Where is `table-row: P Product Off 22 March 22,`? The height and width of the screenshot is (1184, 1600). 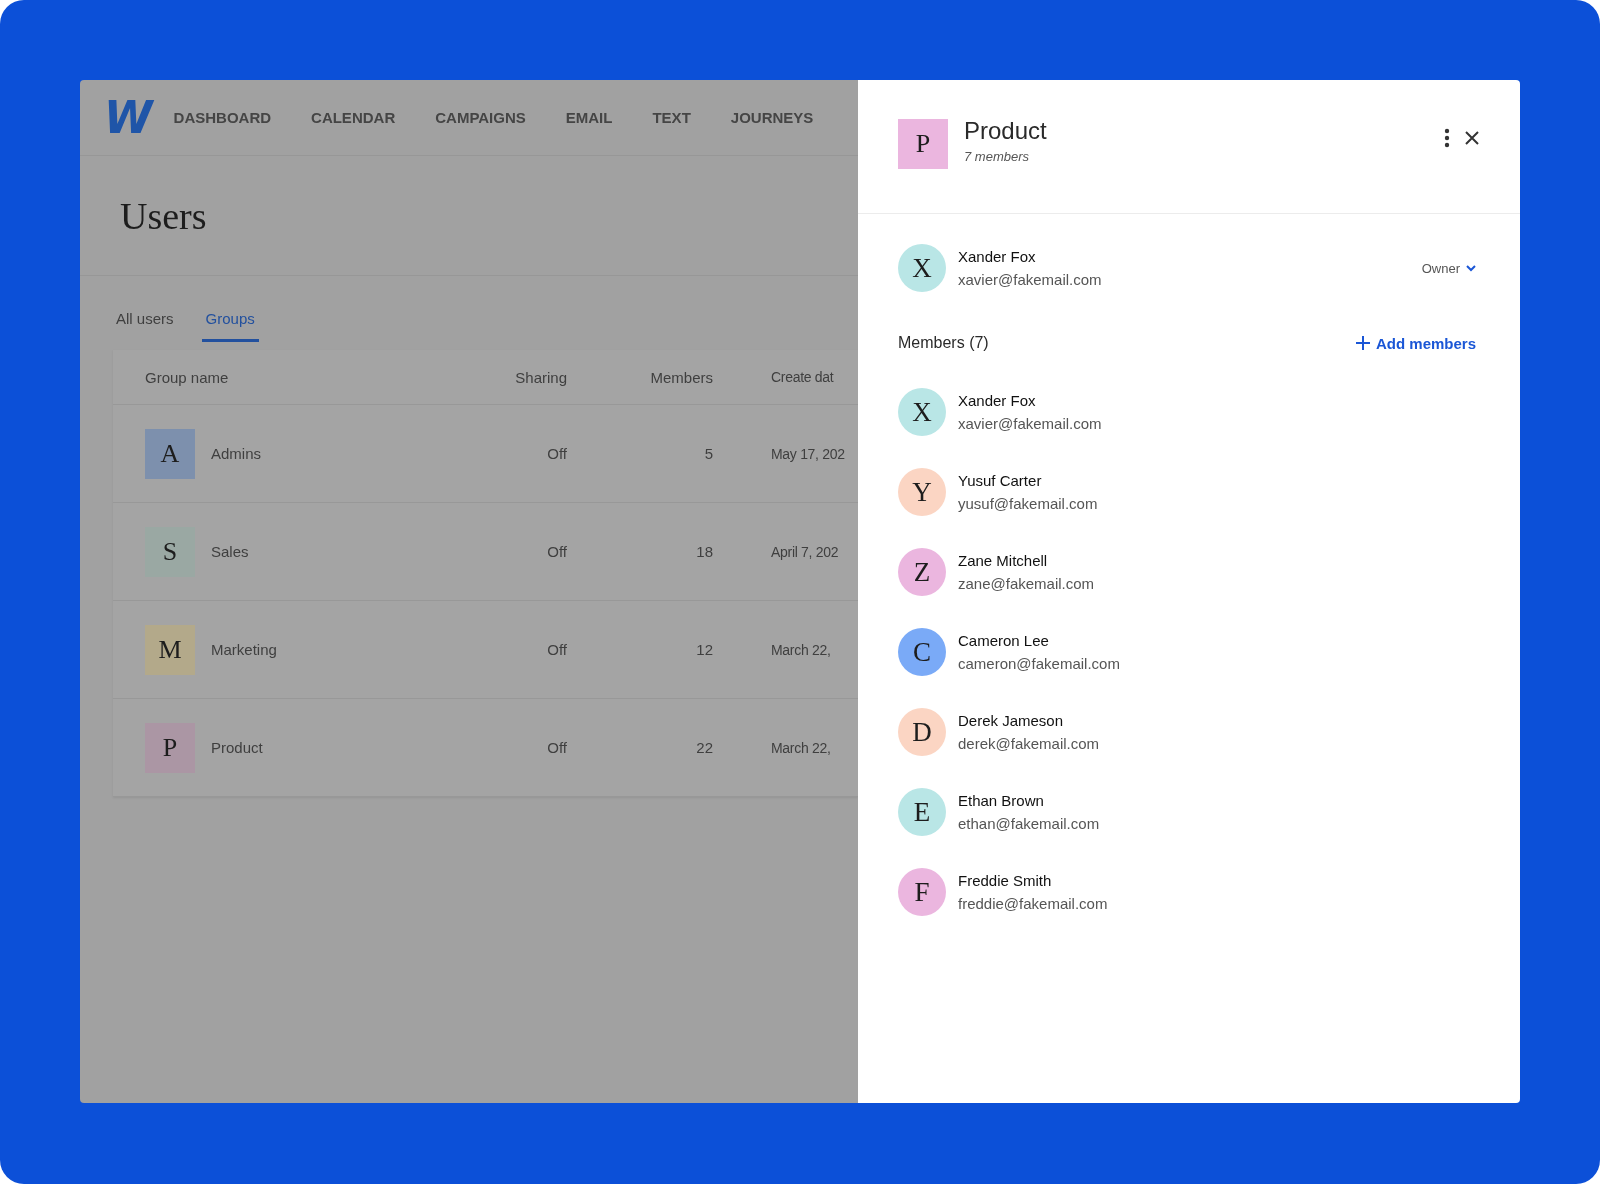 table-row: P Product Off 22 March 22, is located at coordinates (485, 748).